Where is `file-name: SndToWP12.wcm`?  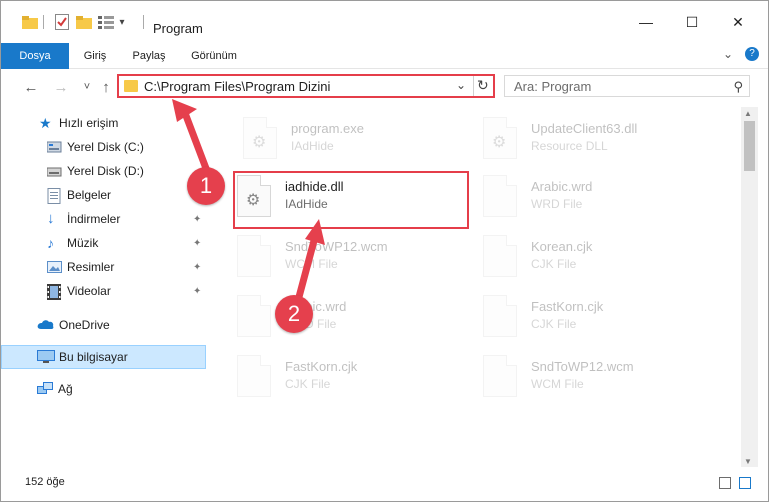
file-name: SndToWP12.wcm is located at coordinates (336, 246).